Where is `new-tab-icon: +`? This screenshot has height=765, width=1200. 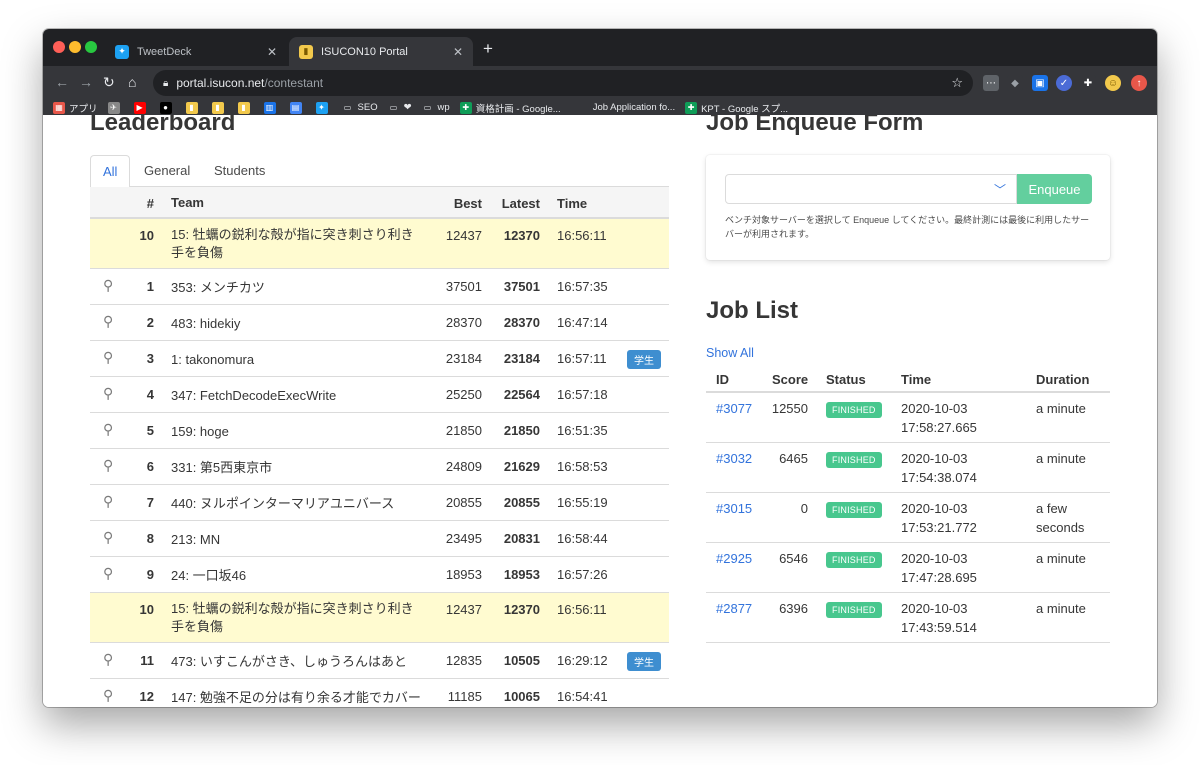
new-tab-icon: + is located at coordinates (488, 49).